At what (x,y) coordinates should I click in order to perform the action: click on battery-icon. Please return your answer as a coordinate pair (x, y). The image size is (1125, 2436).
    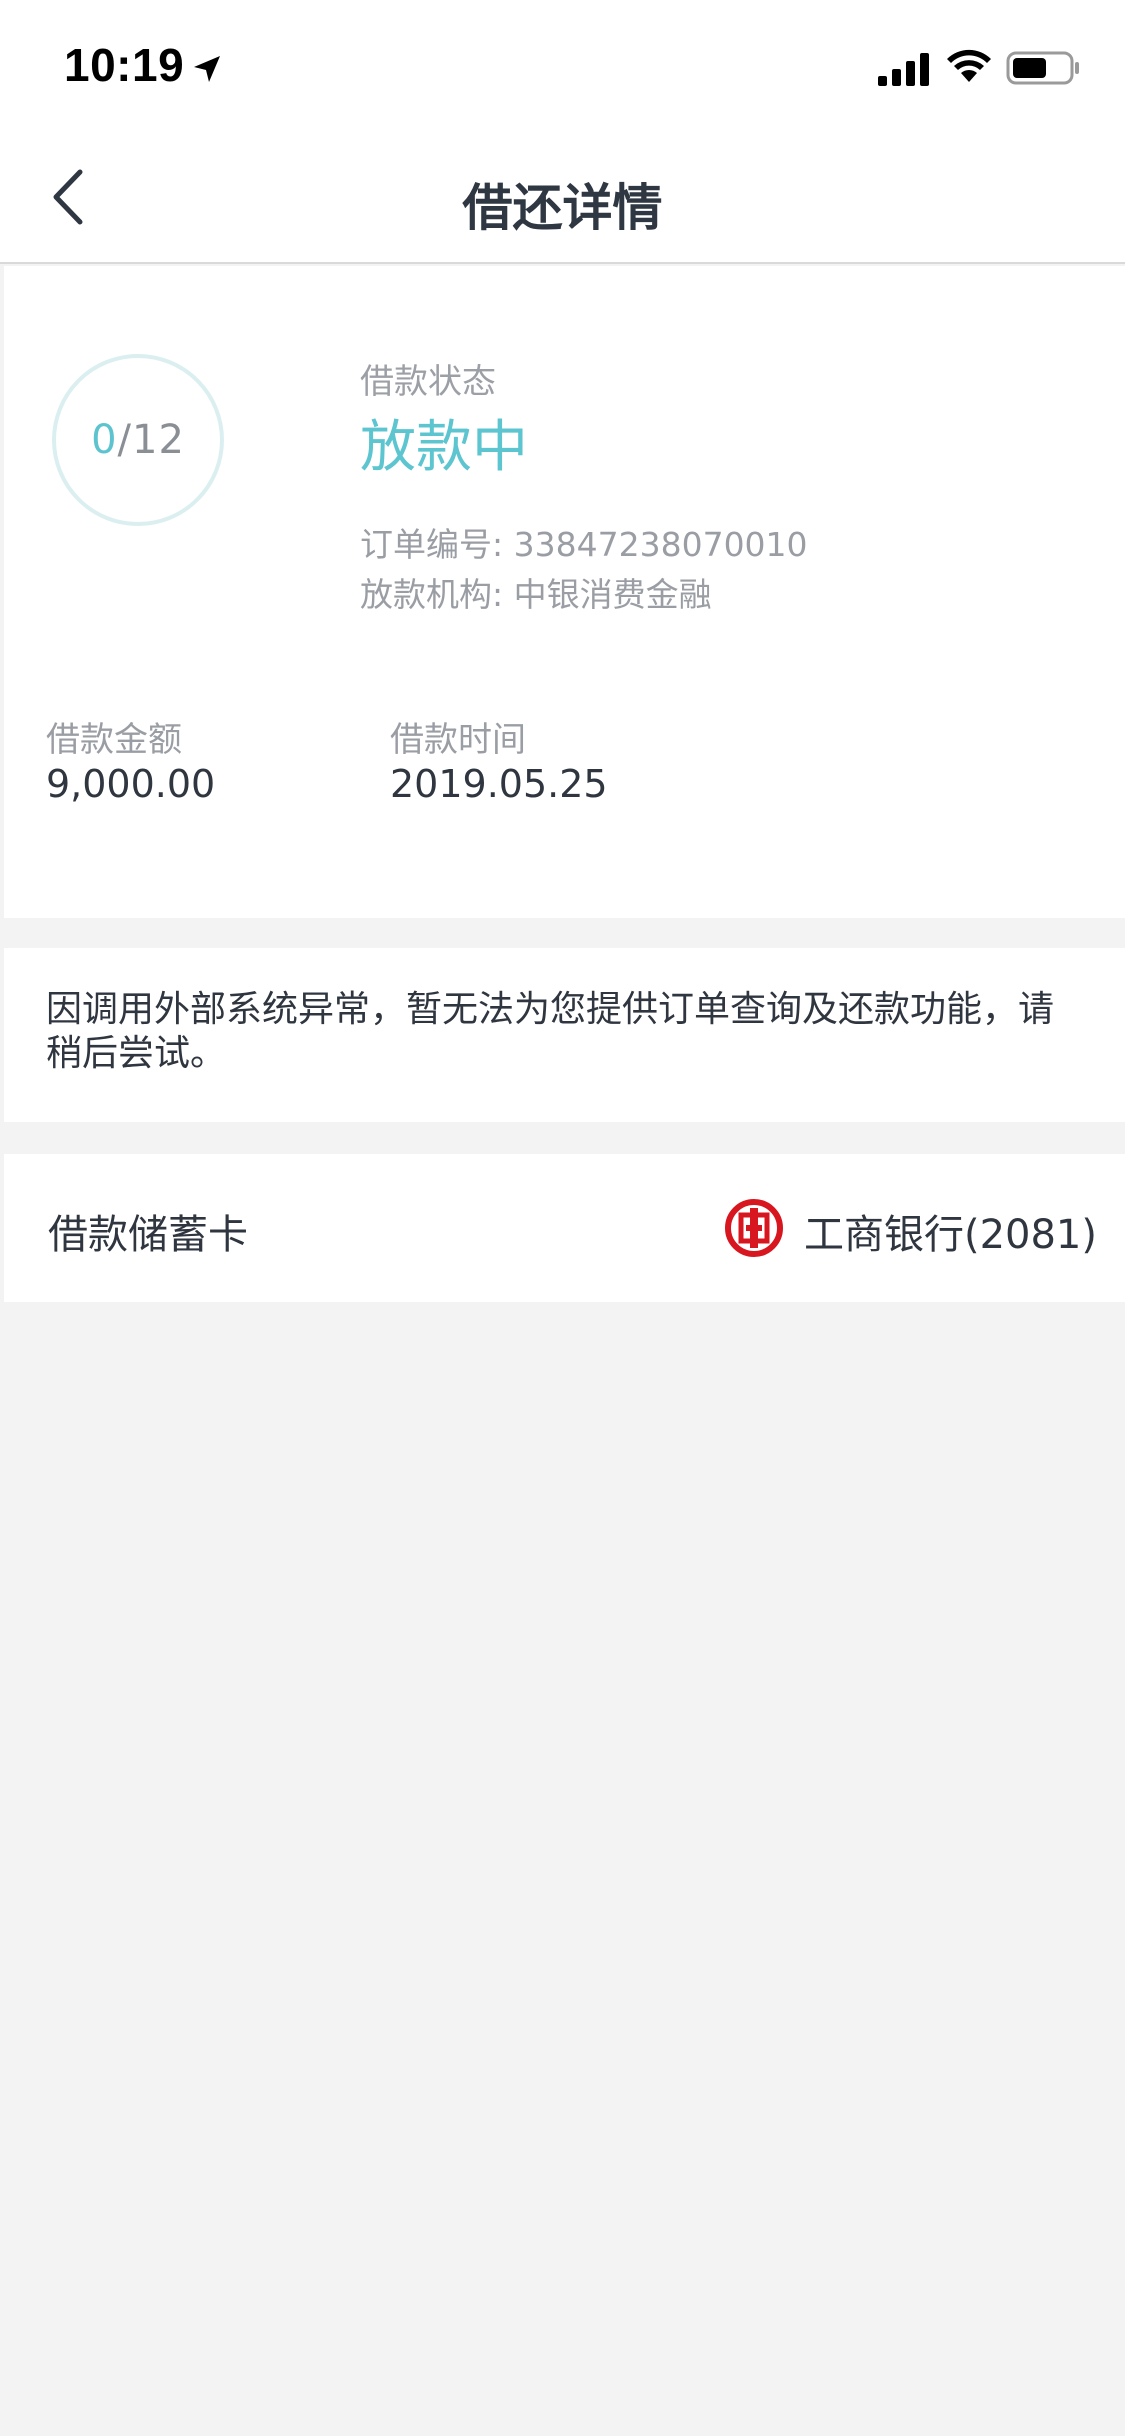
    Looking at the image, I should click on (1042, 68).